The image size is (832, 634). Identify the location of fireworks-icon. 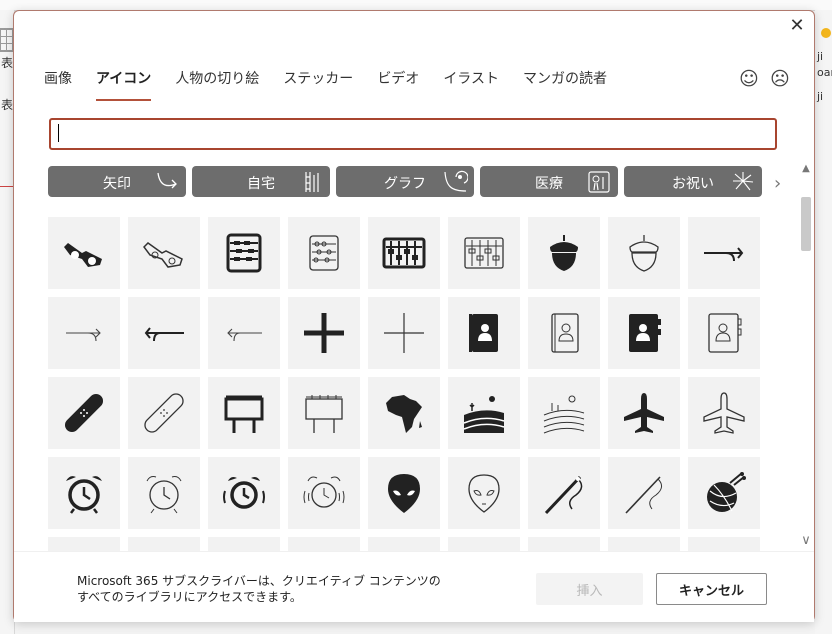
(743, 181).